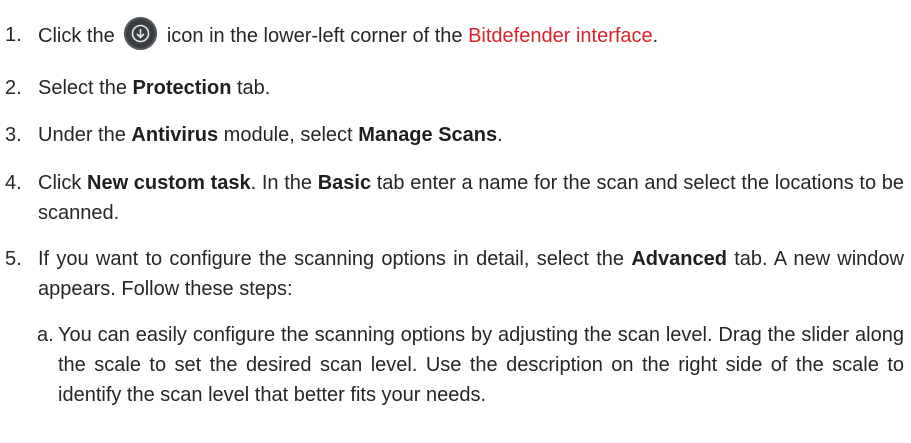  Describe the element at coordinates (175, 135) in the screenshot. I see `antivirus-label: Antivirus` at that location.